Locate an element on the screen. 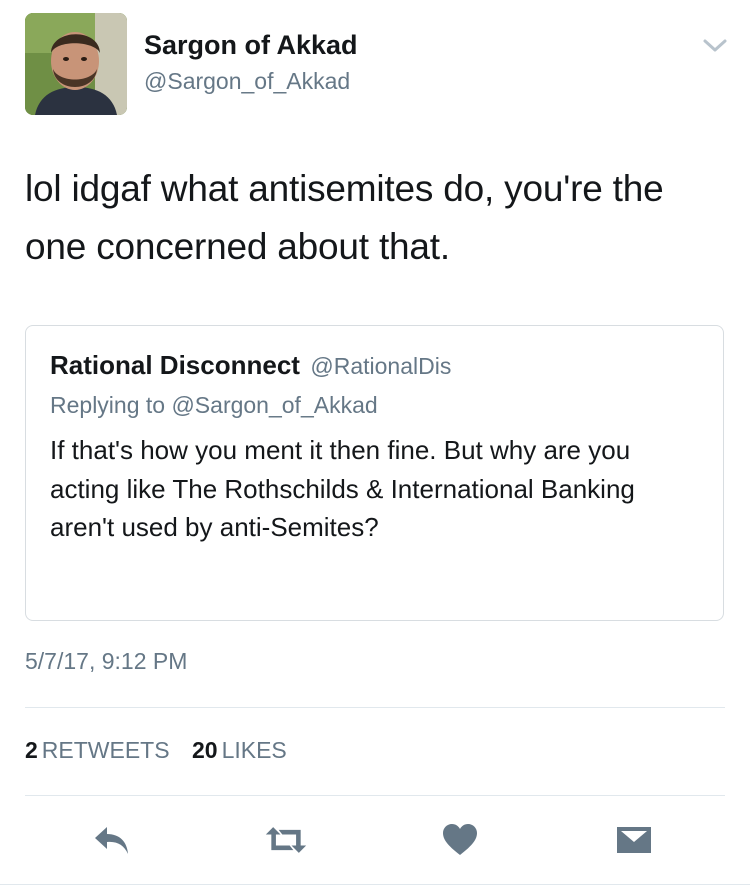  tweet-timestamp: 5/7/17, 9:12 PM is located at coordinates (106, 661).